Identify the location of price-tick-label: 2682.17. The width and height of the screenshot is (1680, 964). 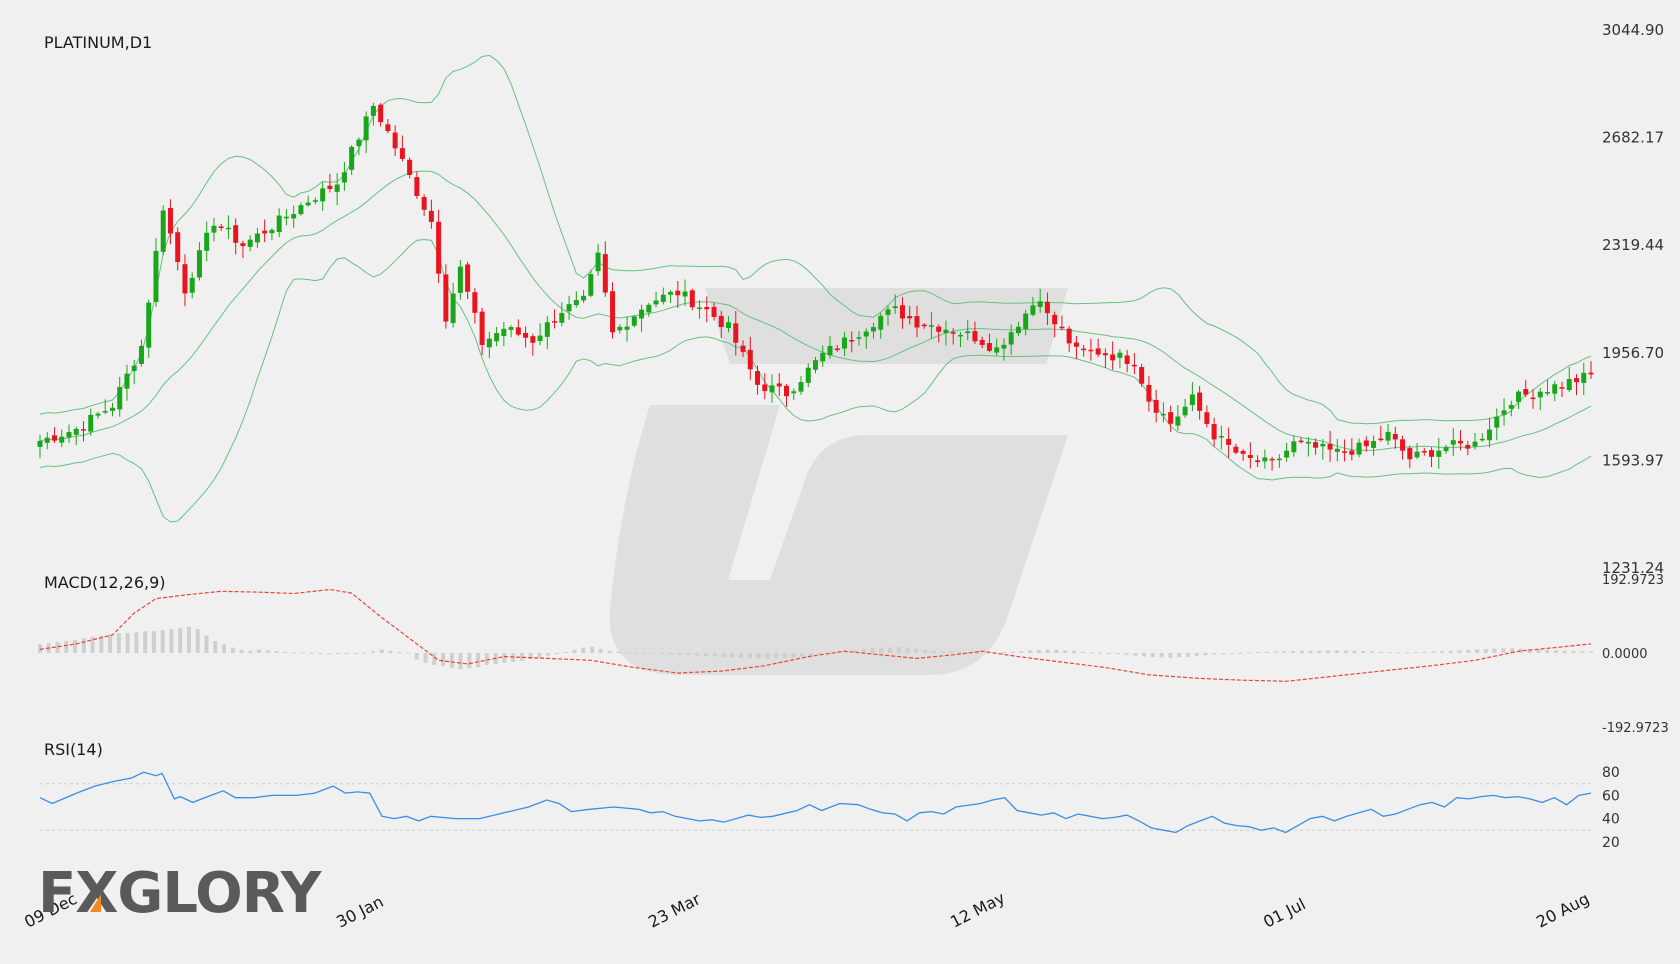
(1633, 138).